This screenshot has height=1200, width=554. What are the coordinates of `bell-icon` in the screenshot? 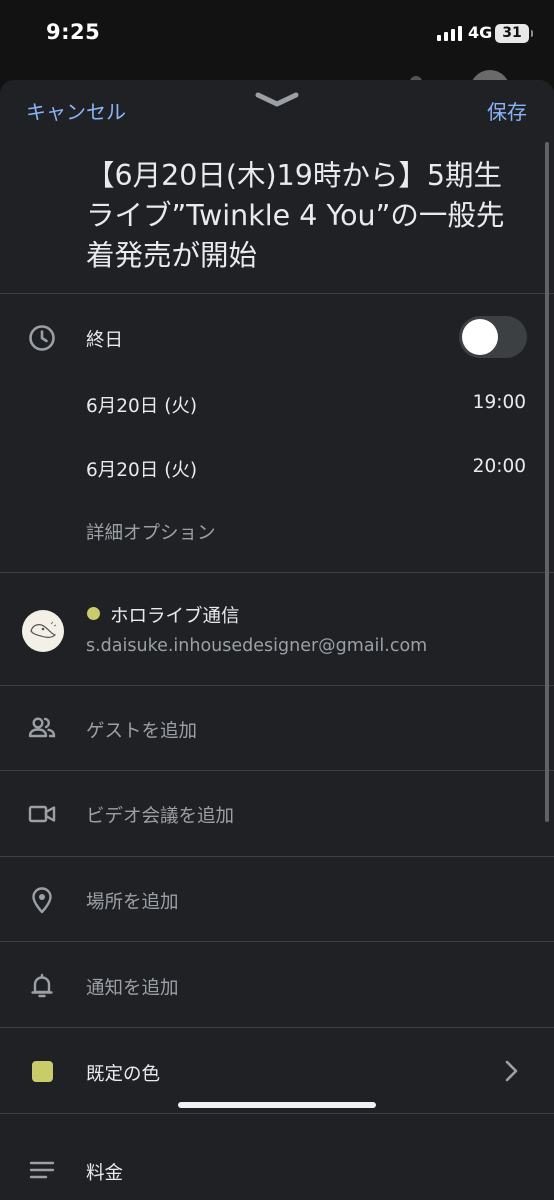 It's located at (42, 986).